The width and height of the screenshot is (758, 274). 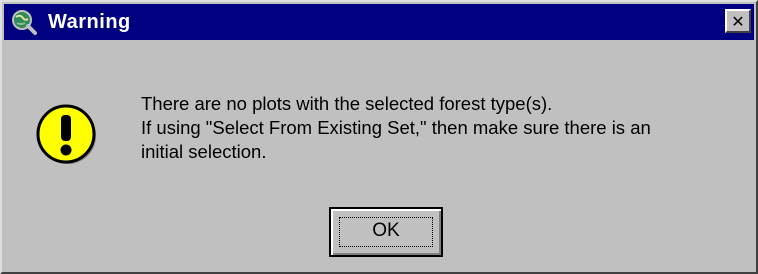 I want to click on ok-button-label: OK, so click(x=386, y=230).